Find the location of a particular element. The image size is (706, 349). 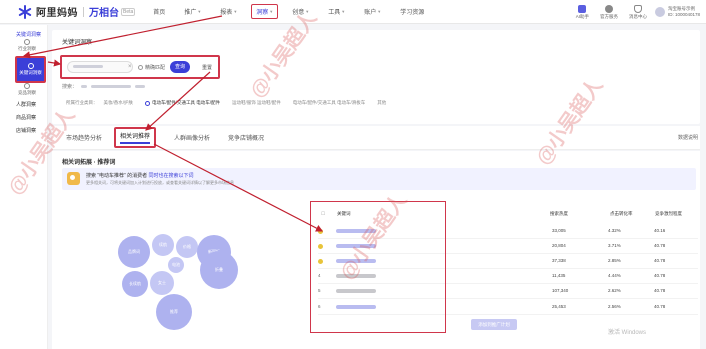

word-bubble: 折叠 is located at coordinates (219, 270).